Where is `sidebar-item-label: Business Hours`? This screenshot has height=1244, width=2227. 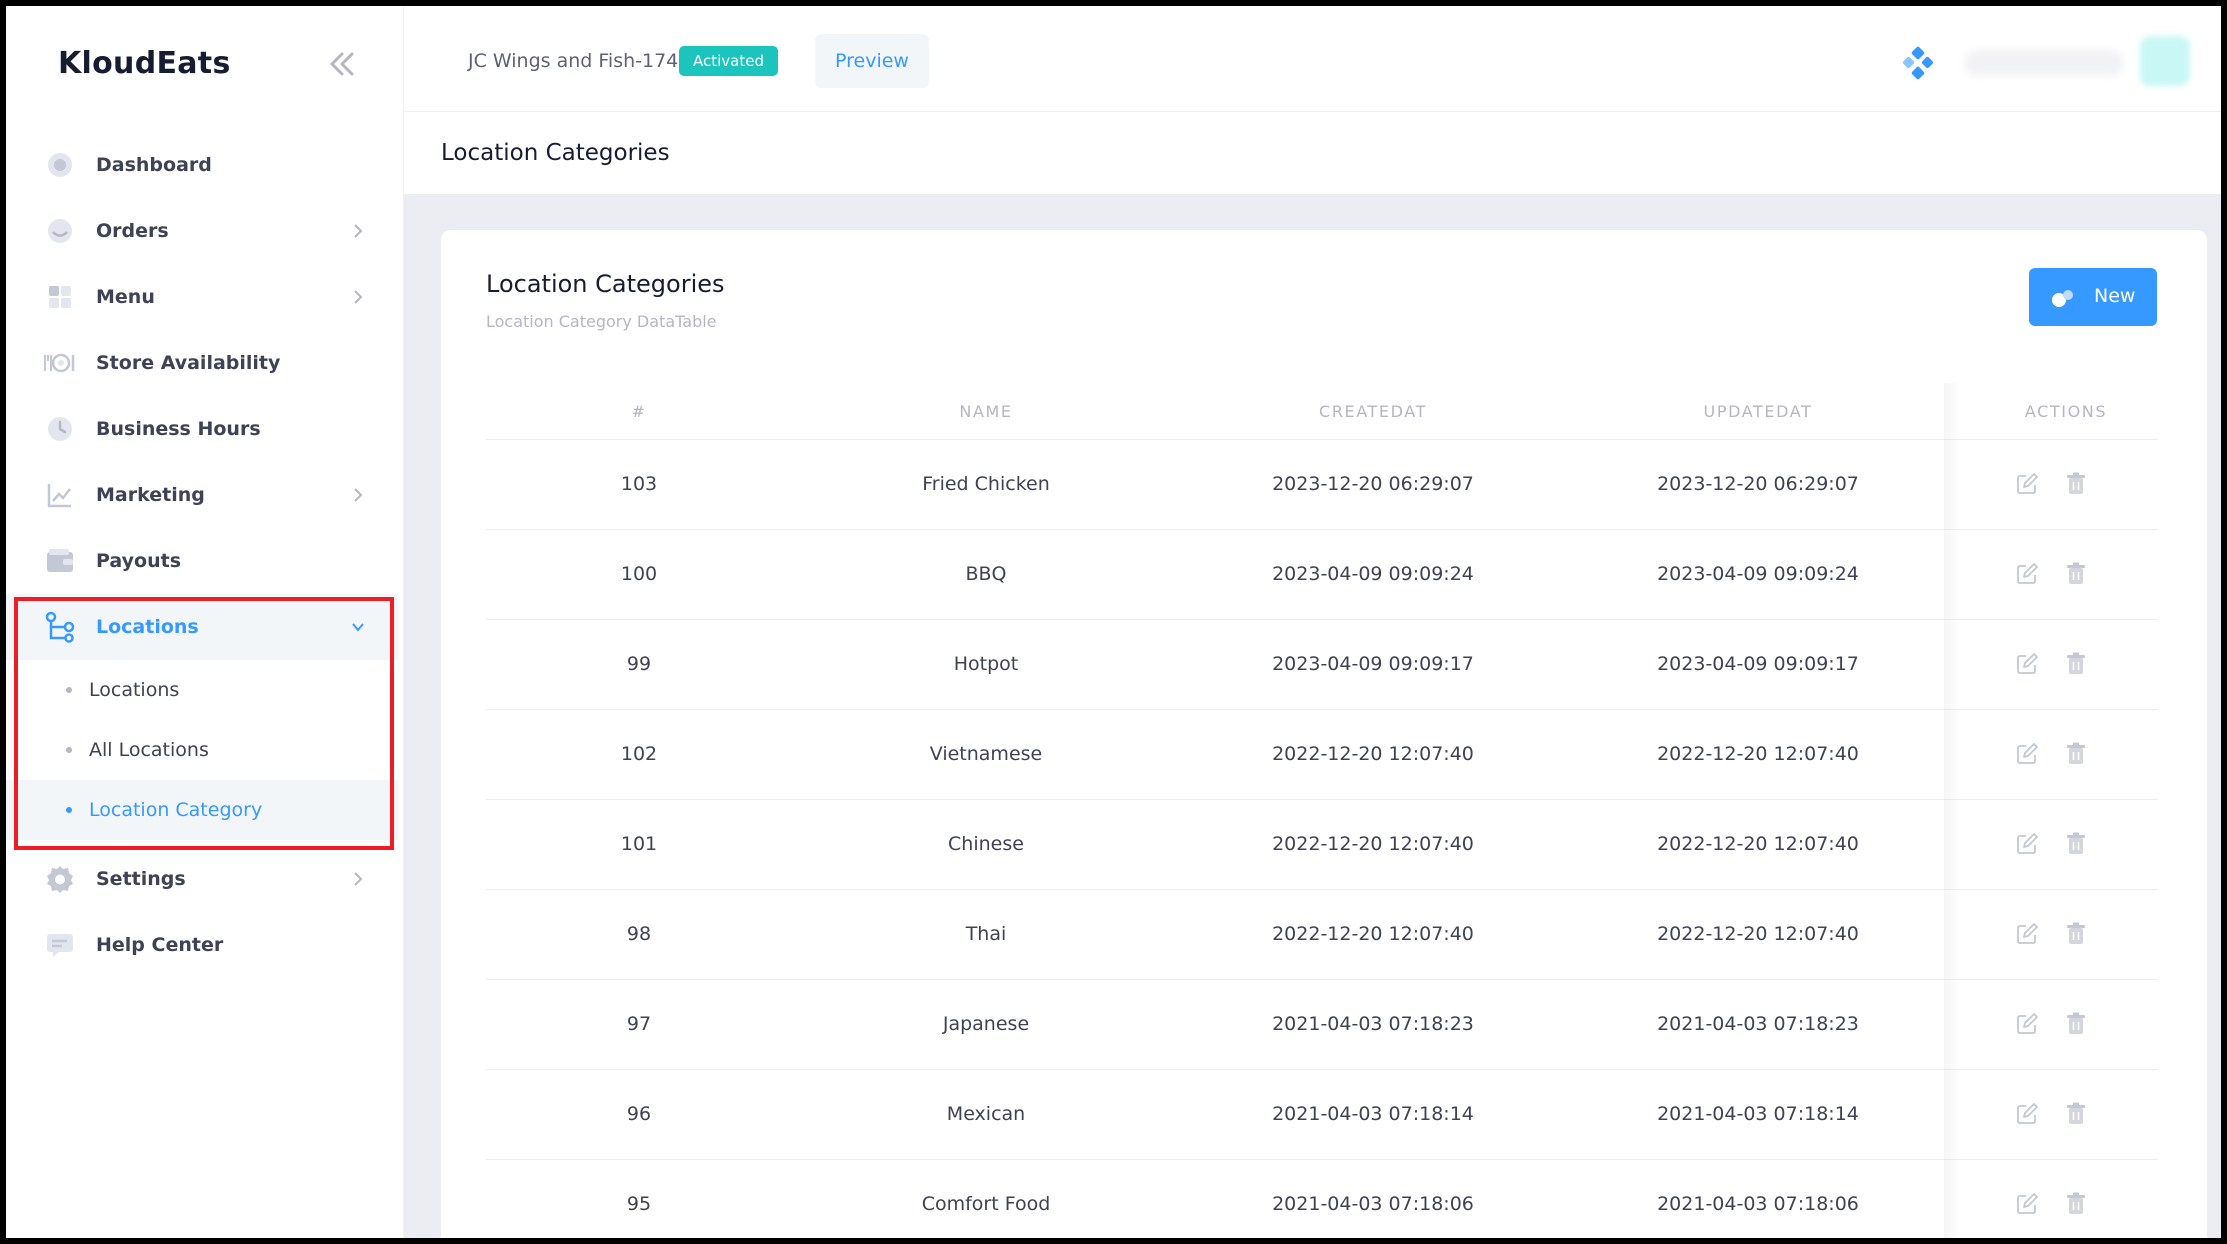 sidebar-item-label: Business Hours is located at coordinates (178, 429).